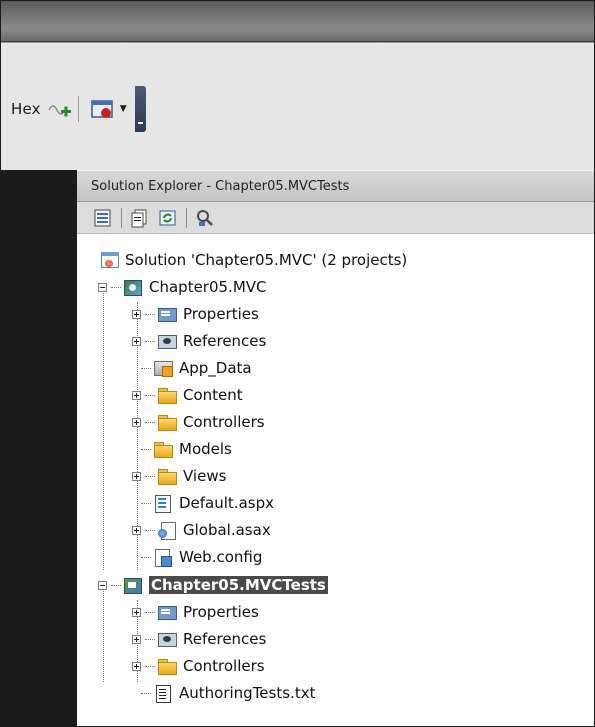 The image size is (595, 727). Describe the element at coordinates (247, 693) in the screenshot. I see `node-label: AuthoringTests.txt` at that location.